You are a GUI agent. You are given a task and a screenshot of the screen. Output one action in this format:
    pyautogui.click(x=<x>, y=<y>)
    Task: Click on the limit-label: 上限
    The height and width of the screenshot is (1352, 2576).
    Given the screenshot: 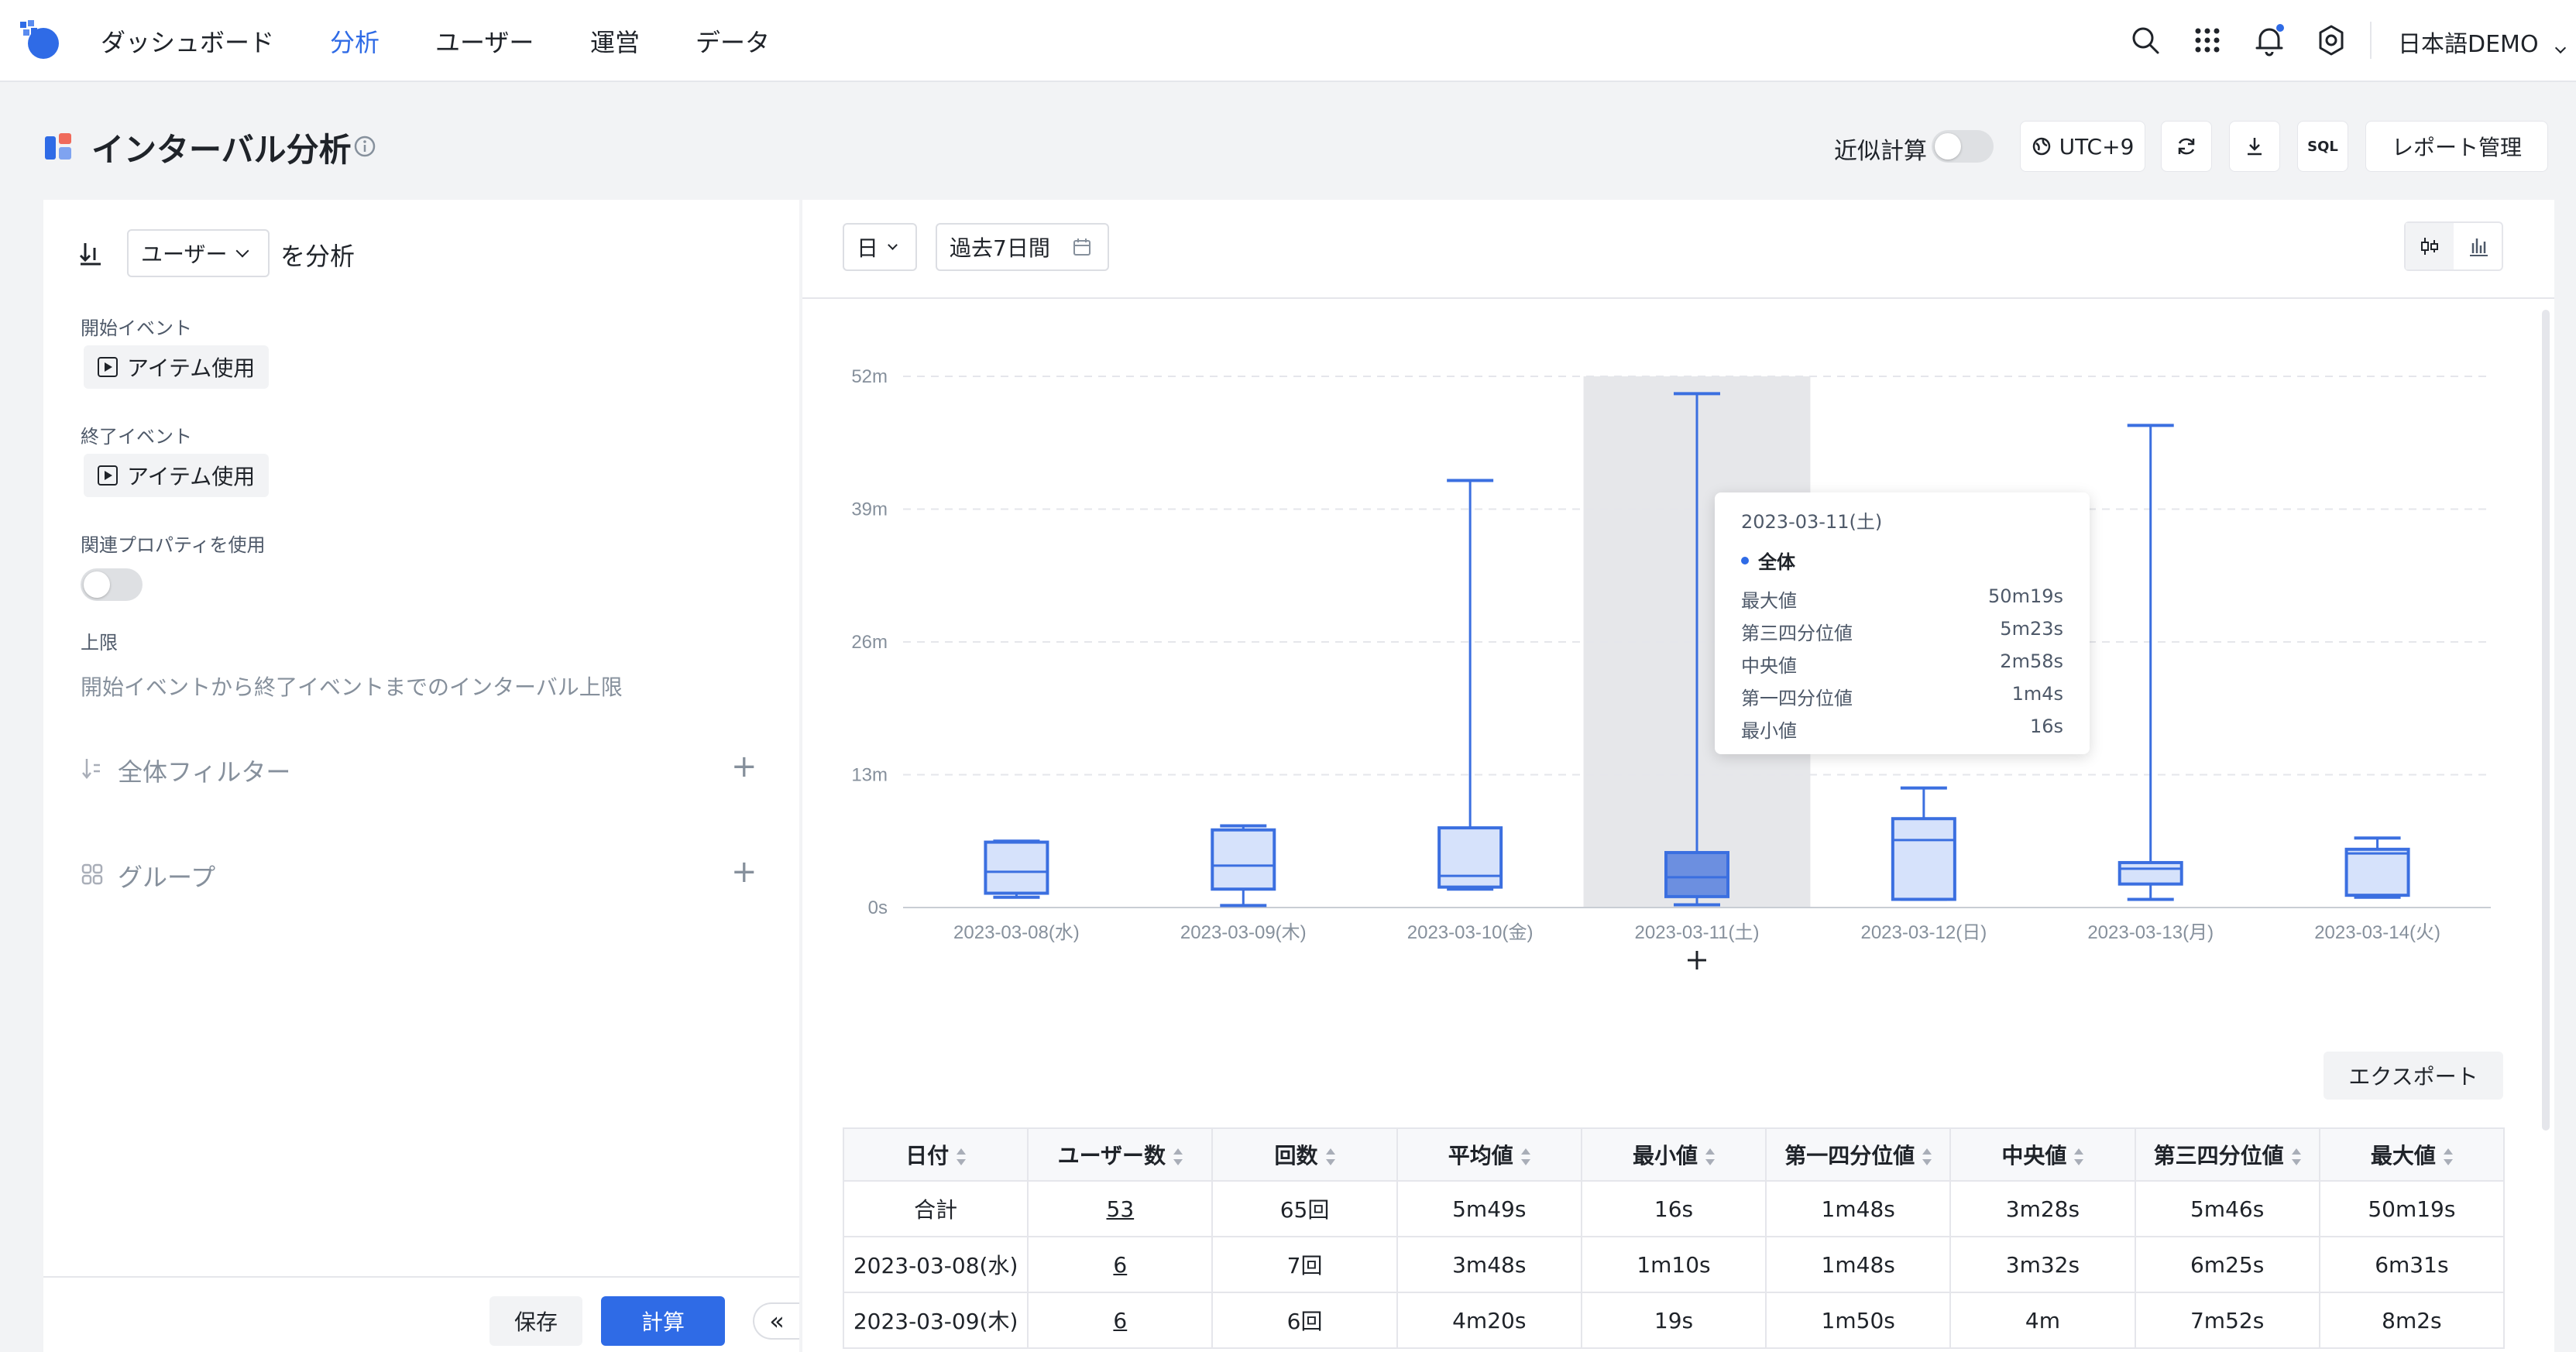 What is the action you would take?
    pyautogui.click(x=99, y=643)
    